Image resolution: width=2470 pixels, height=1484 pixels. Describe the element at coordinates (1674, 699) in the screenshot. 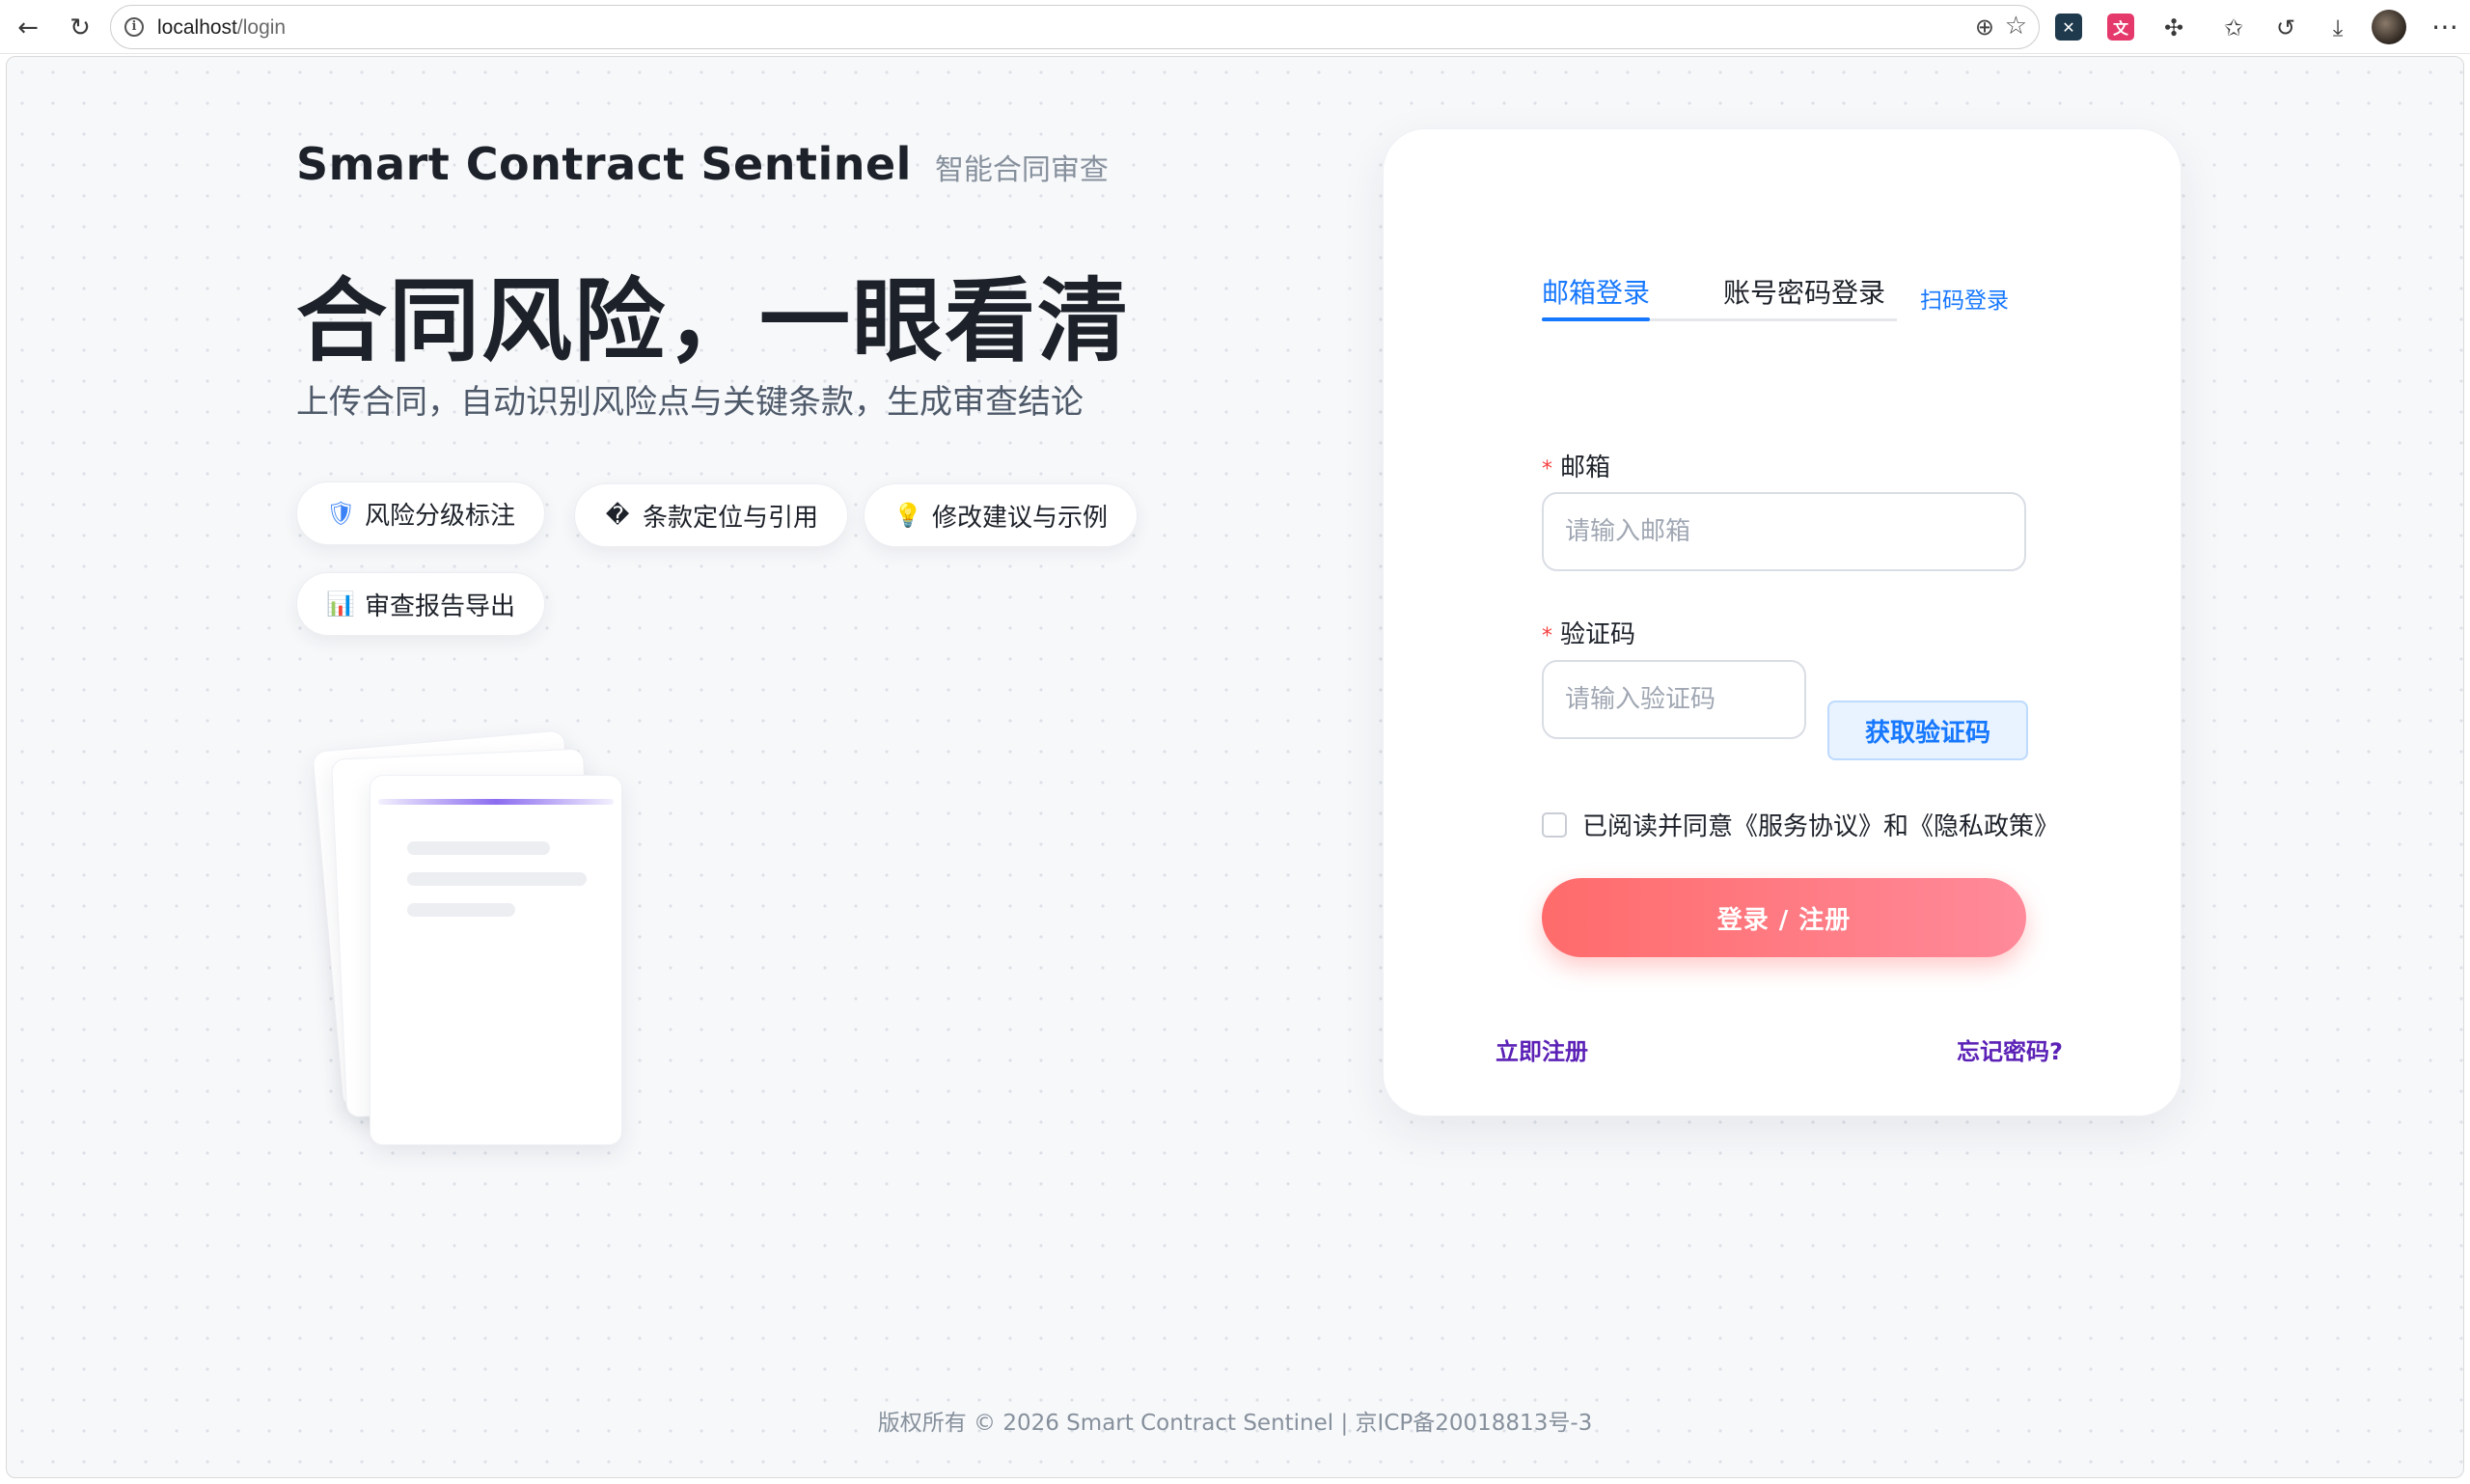

I see `verification-code-field` at that location.